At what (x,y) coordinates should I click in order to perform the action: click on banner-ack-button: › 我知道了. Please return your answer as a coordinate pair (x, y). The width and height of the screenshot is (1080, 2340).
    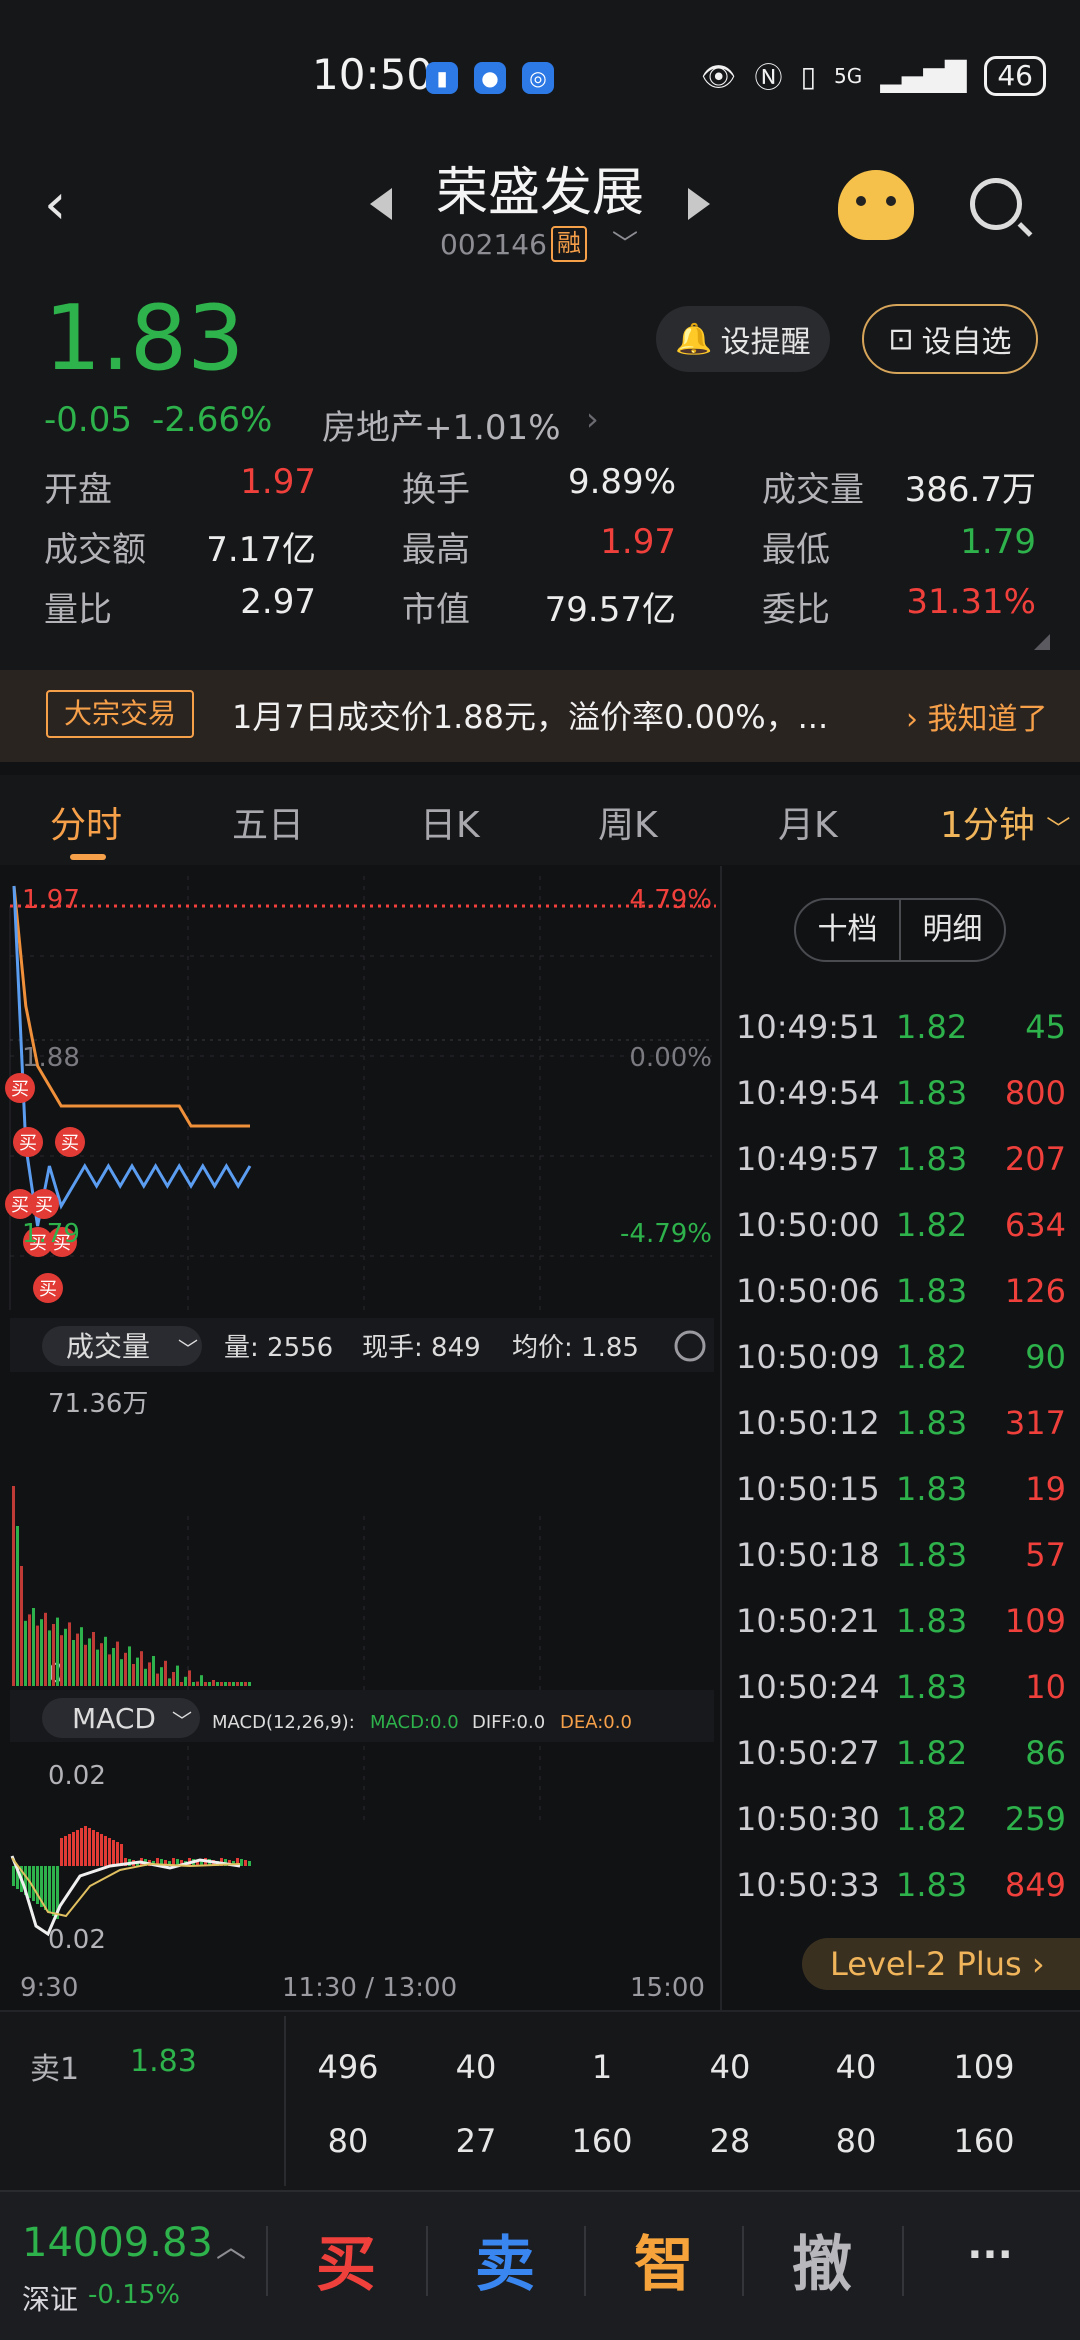
    Looking at the image, I should click on (977, 716).